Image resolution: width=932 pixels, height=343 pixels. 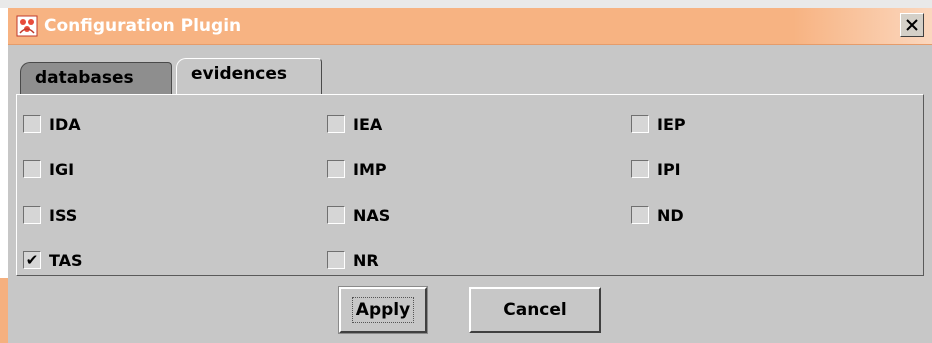 I want to click on checkbox-label: NR, so click(x=366, y=260).